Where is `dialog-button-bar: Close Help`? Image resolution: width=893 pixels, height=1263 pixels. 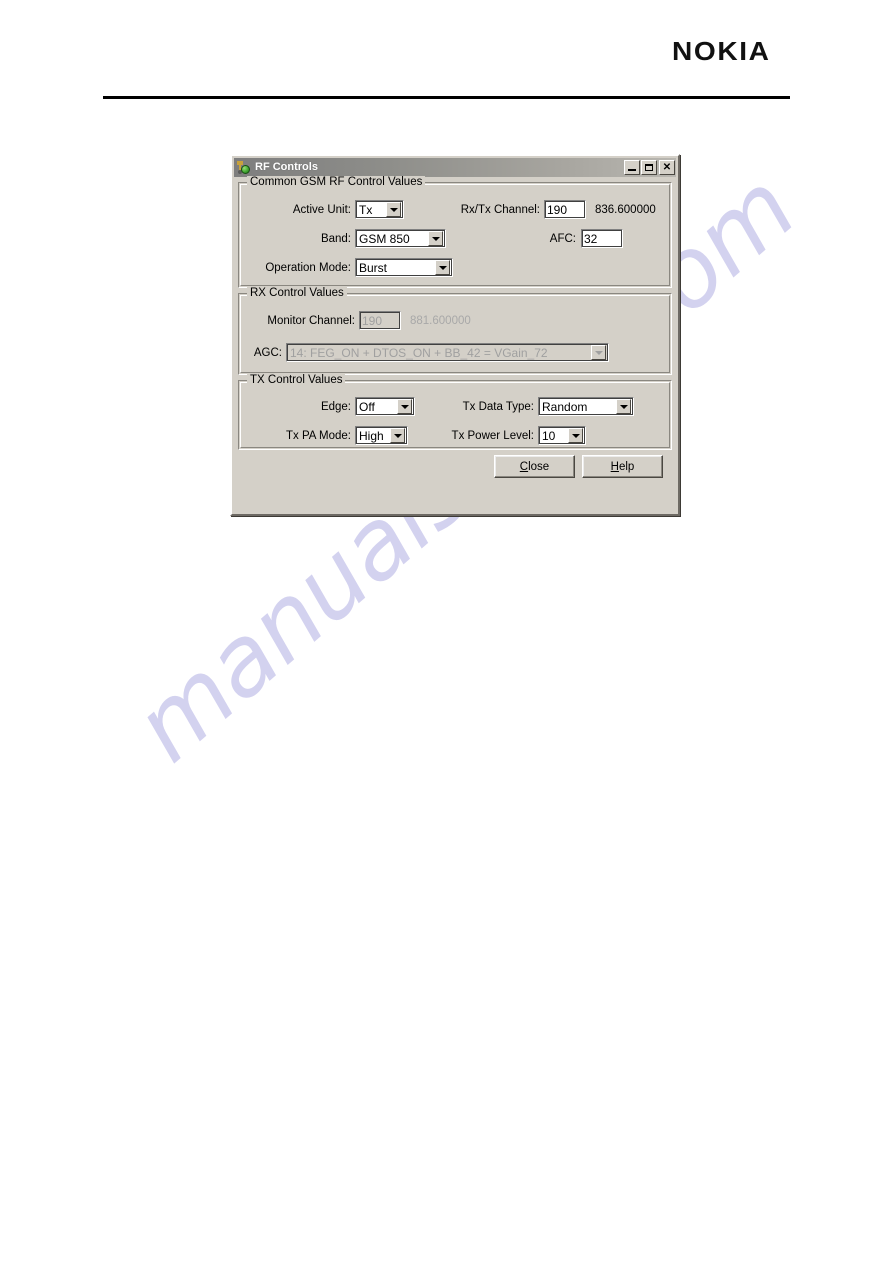
dialog-button-bar: Close Help is located at coordinates (455, 466).